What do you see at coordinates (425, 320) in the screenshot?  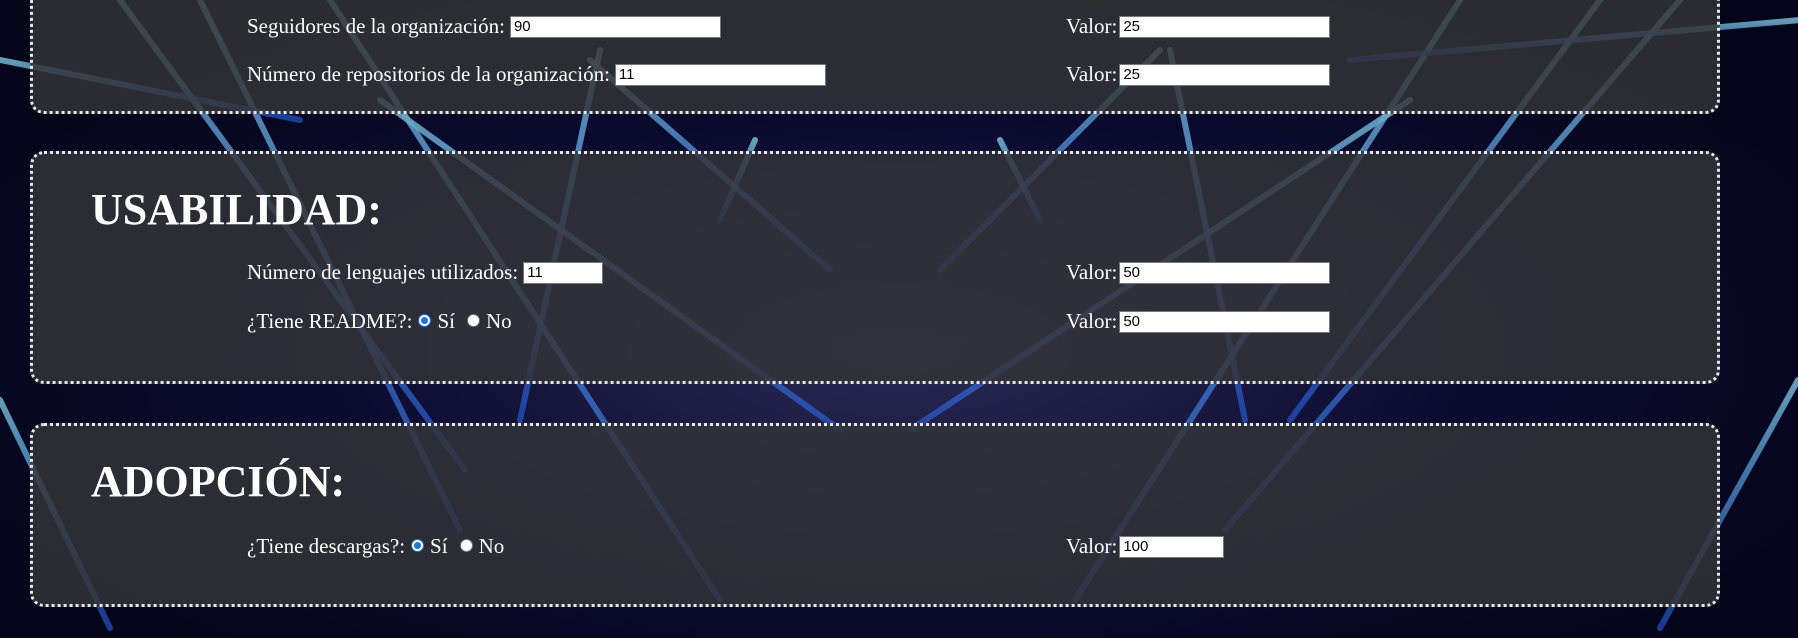 I see `readme-yes-radio` at bounding box center [425, 320].